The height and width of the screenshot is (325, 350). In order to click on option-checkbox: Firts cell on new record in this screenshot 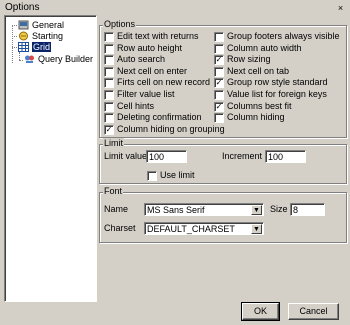, I will do `click(157, 83)`.